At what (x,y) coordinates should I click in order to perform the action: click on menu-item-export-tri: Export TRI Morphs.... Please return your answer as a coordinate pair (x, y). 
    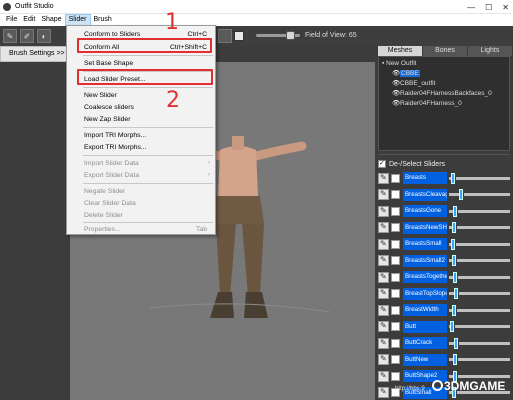
    Looking at the image, I should click on (141, 147).